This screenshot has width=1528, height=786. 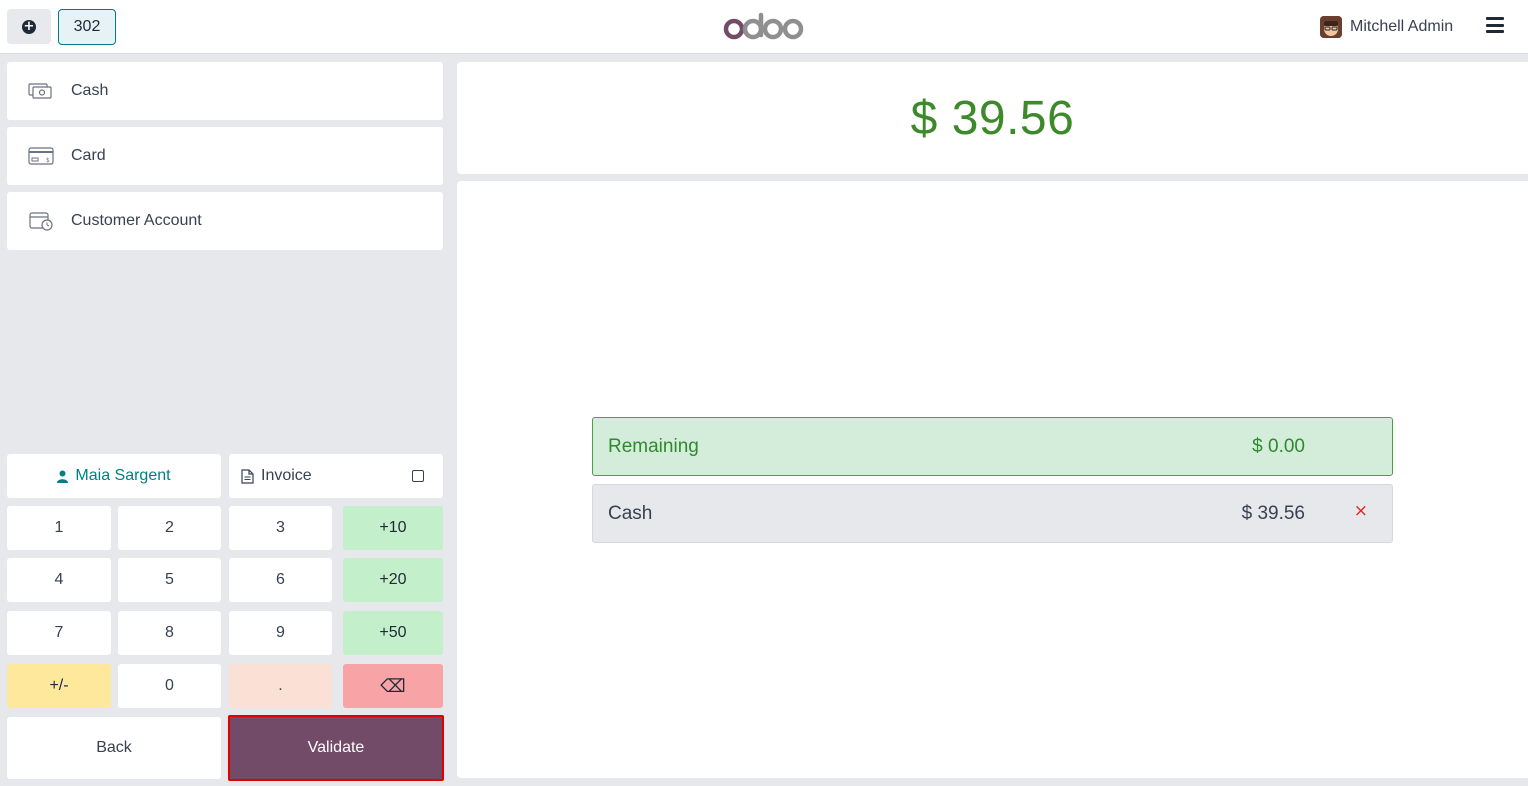 I want to click on user-menu: Mitchell Admin, so click(x=1386, y=27).